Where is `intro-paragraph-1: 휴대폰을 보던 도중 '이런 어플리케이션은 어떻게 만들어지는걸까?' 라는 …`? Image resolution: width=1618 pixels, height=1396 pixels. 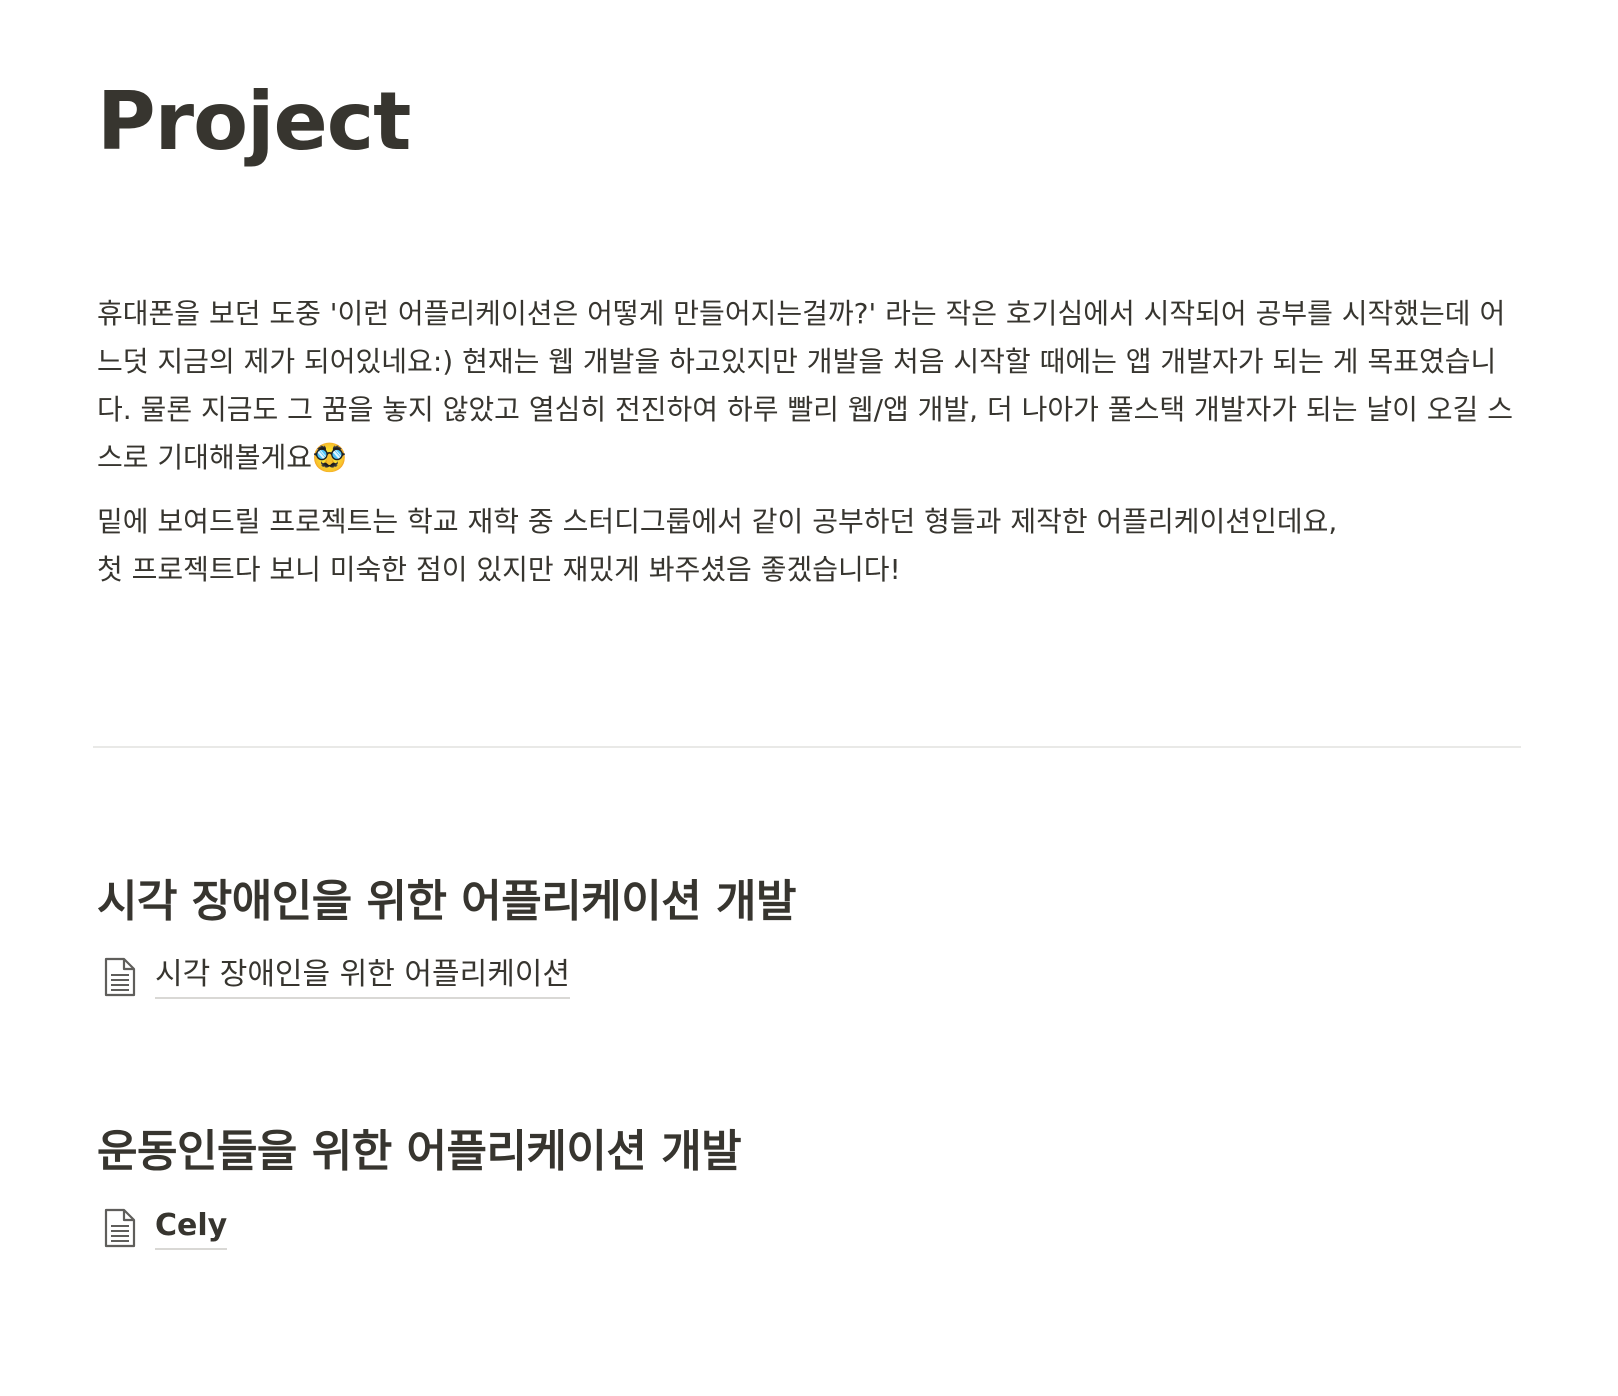
intro-paragraph-1: 휴대폰을 보던 도중 '이런 어플리케이션은 어떻게 만들어지는걸까?' 라는 … is located at coordinates (805, 385).